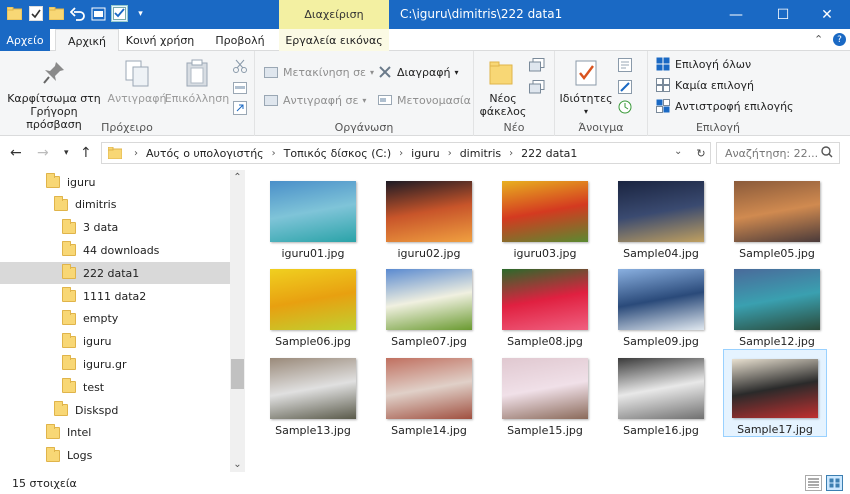  I want to click on minimize-button: —, so click(736, 14).